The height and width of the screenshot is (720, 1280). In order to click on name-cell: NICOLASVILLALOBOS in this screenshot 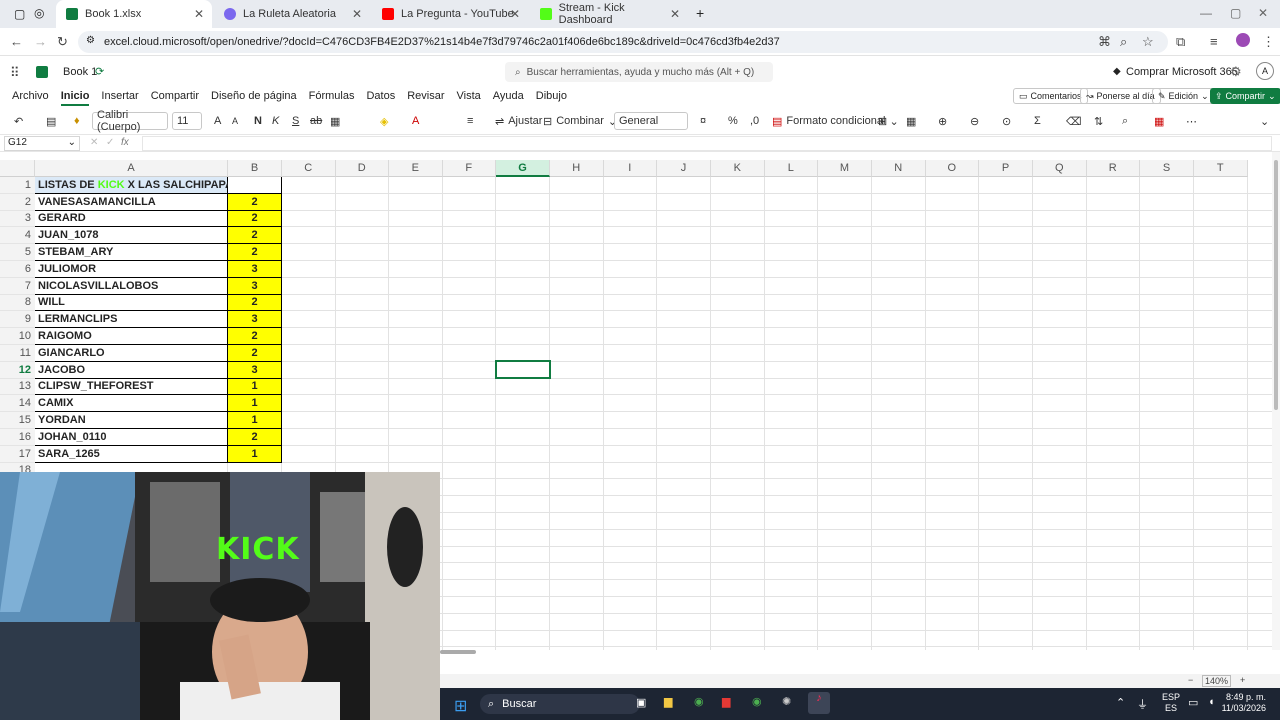, I will do `click(131, 286)`.